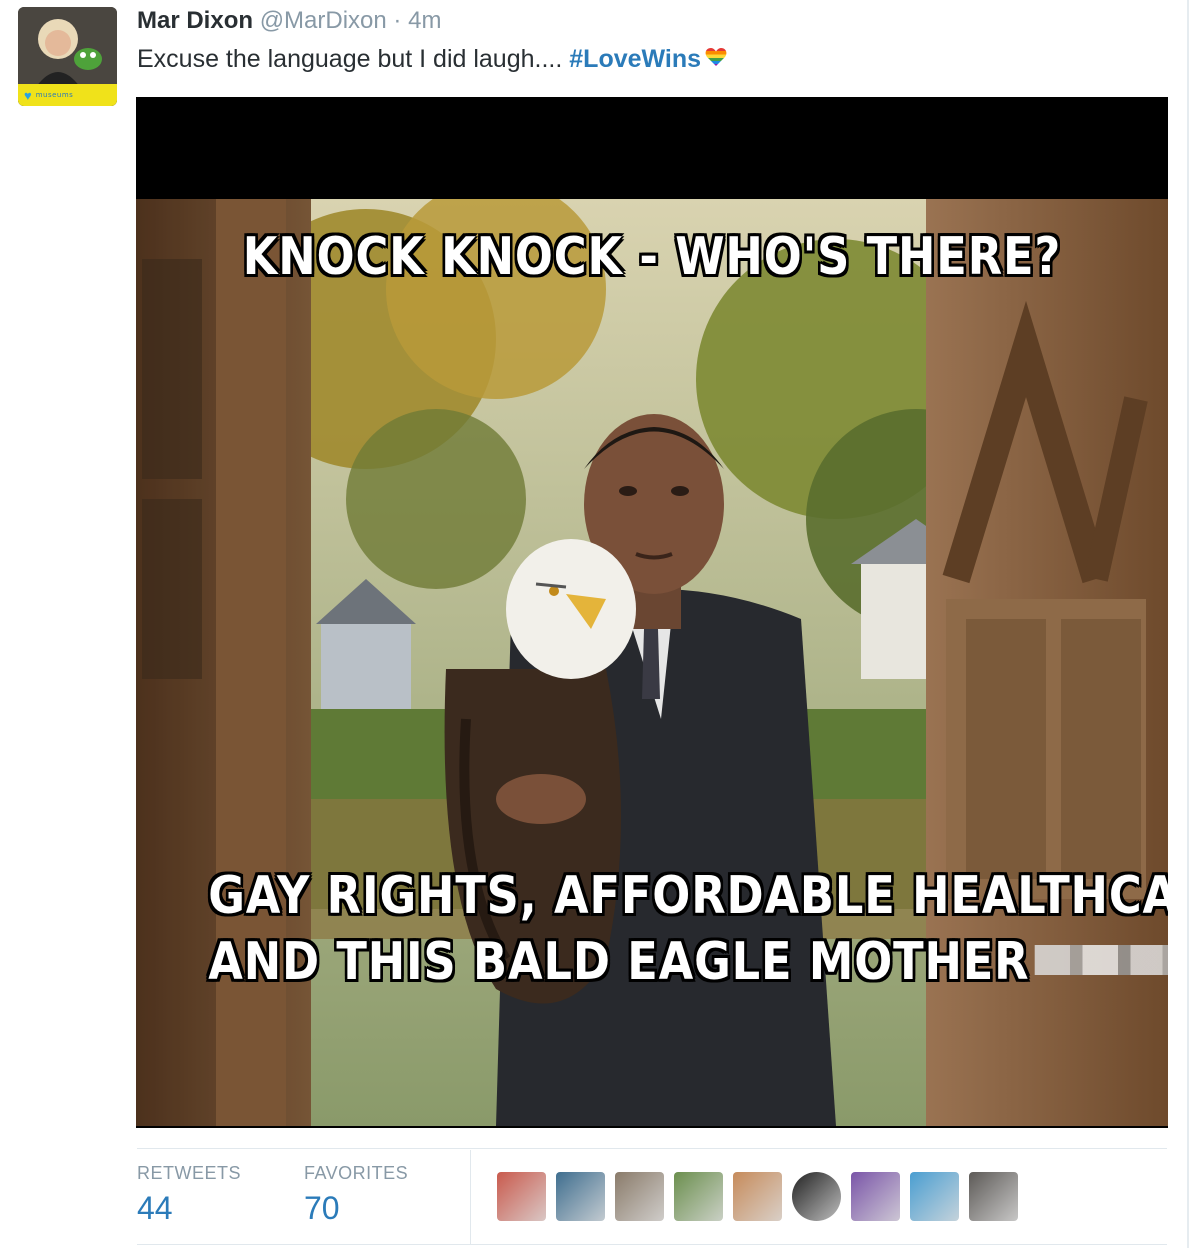  I want to click on tweet-timestamp: 4m, so click(424, 20).